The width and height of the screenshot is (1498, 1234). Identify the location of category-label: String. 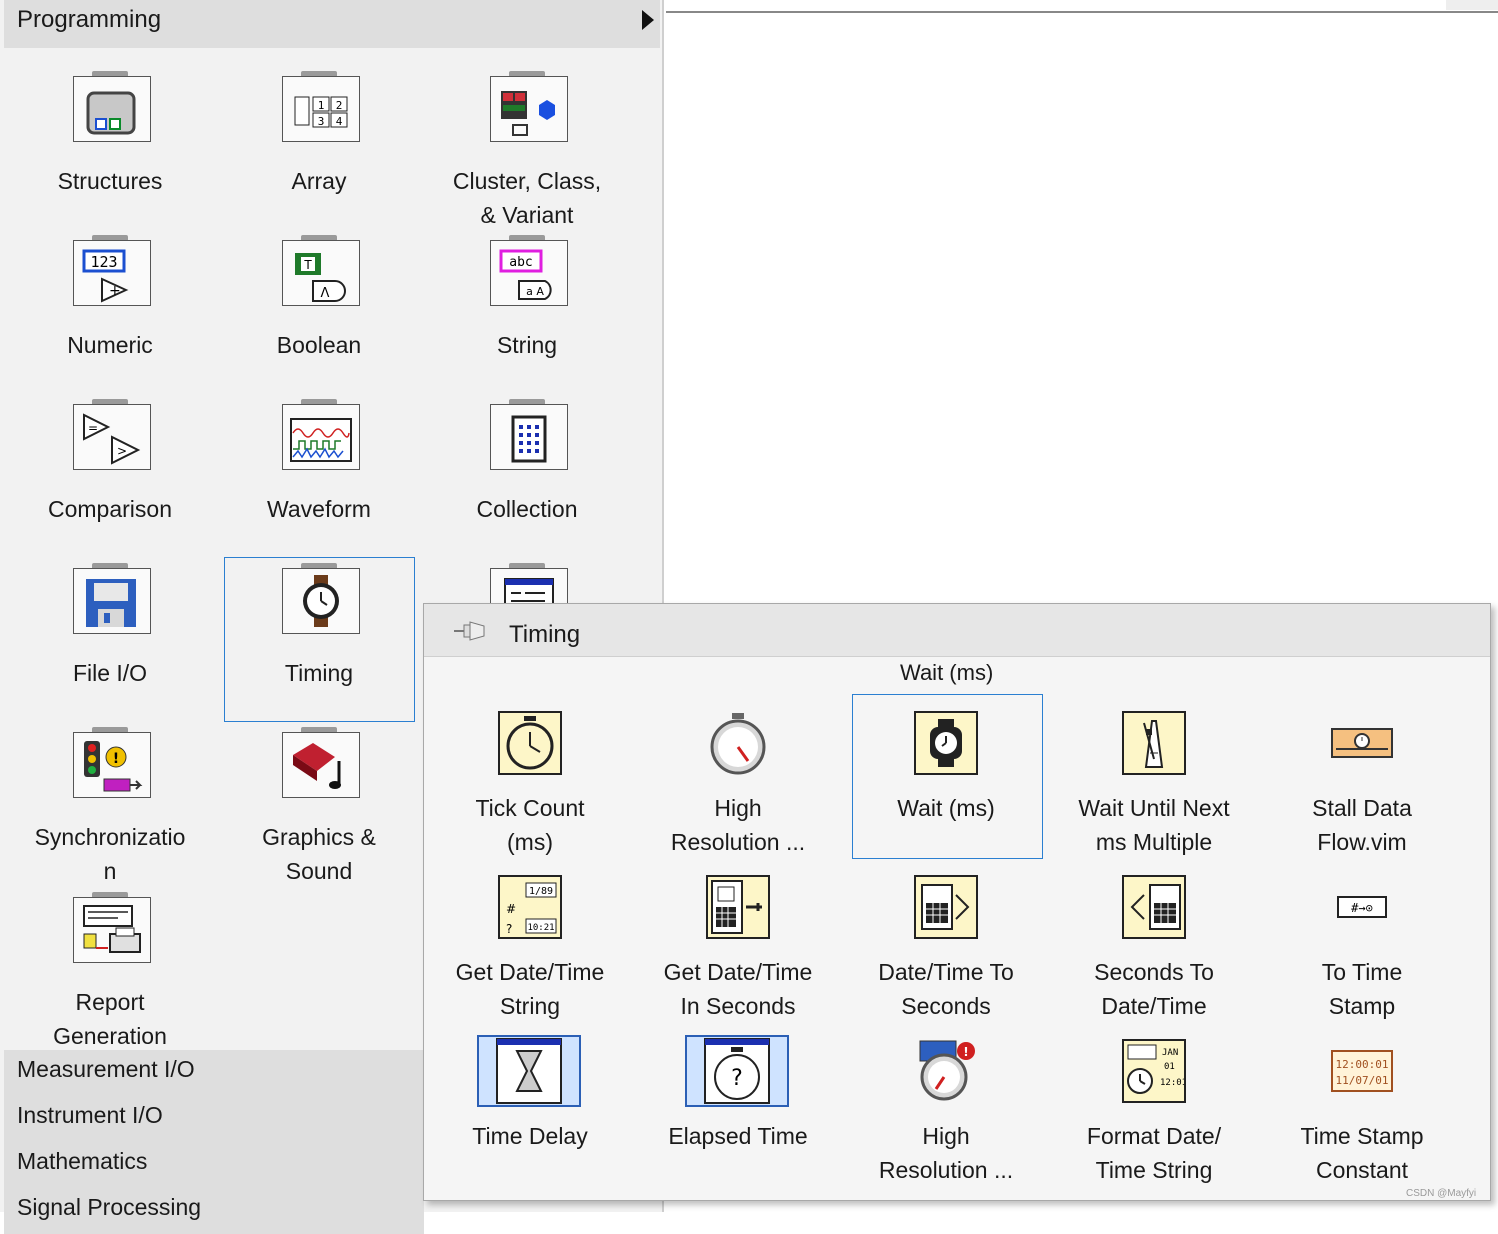
(527, 345).